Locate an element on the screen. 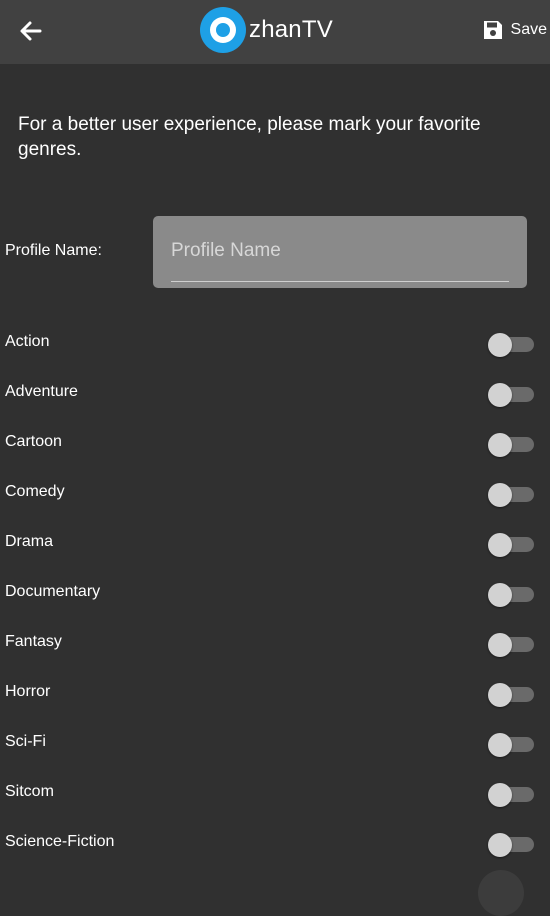 Image resolution: width=550 pixels, height=916 pixels. genre-toggle-cartoon is located at coordinates (511, 445).